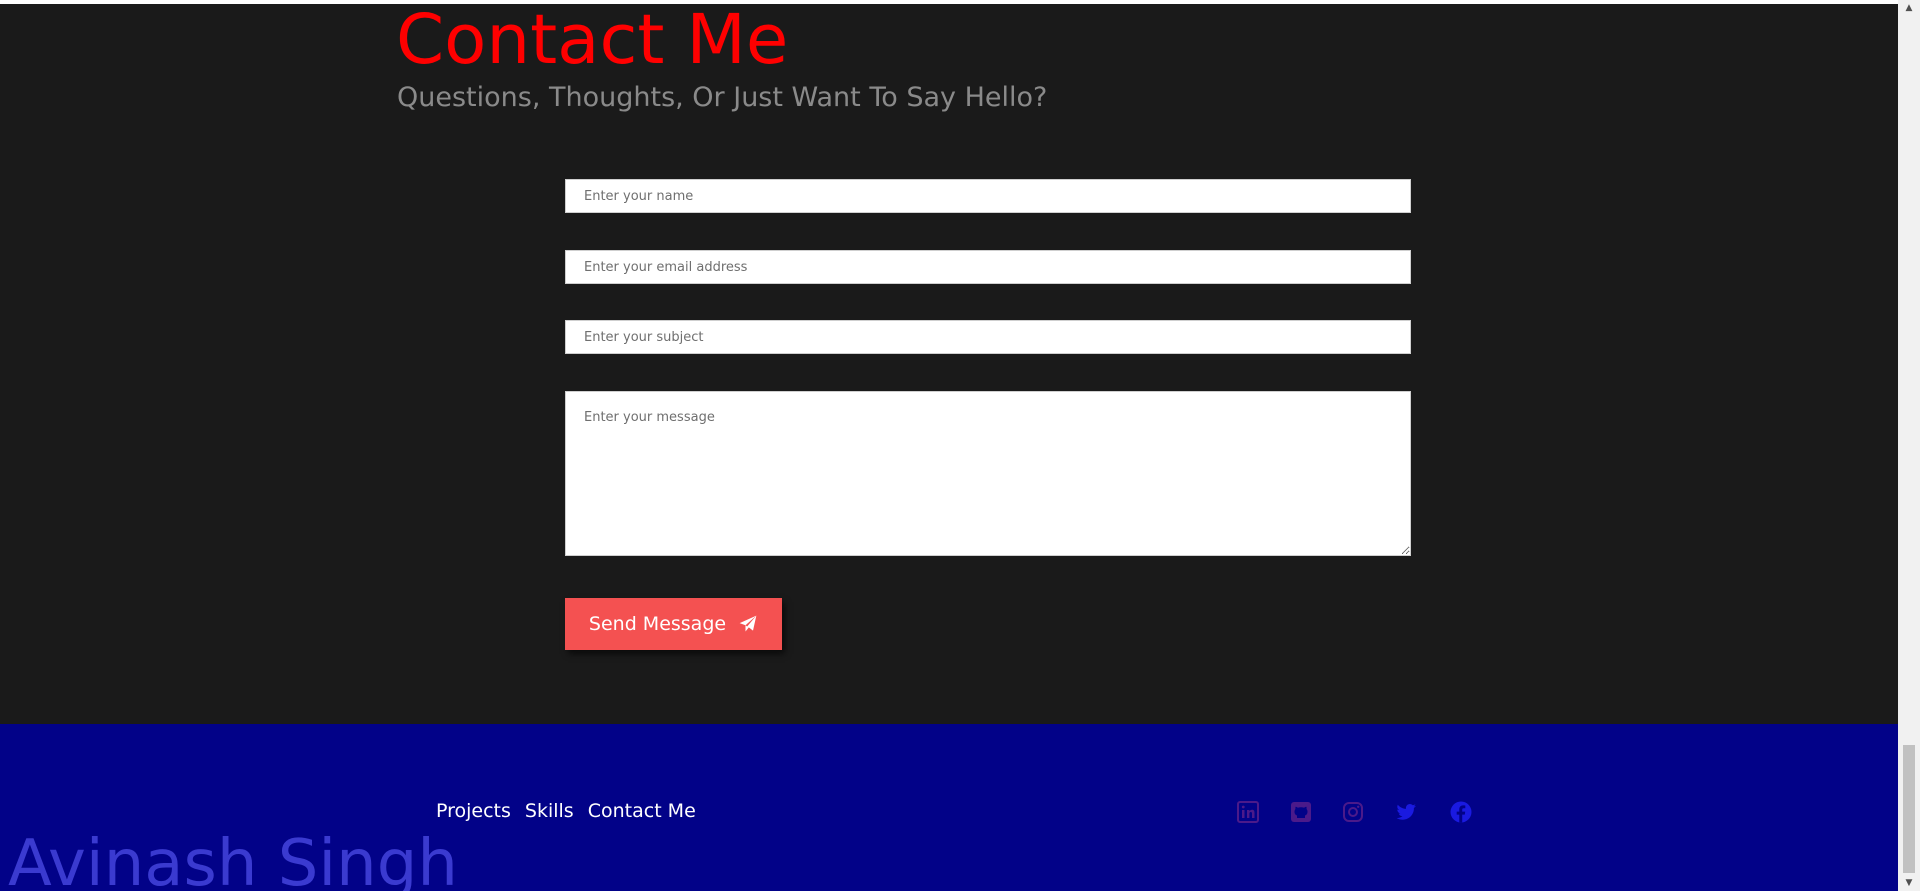  Describe the element at coordinates (473, 811) in the screenshot. I see `footer-link-projects: Projects` at that location.